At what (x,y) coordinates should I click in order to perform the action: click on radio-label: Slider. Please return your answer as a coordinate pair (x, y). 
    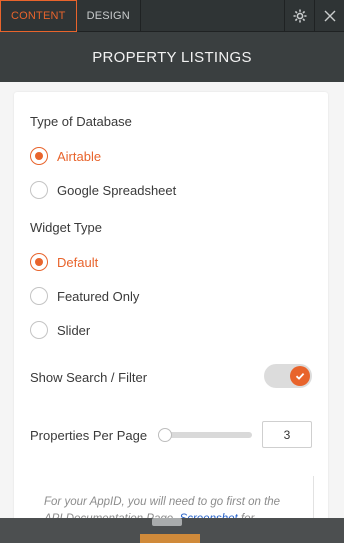
    Looking at the image, I should click on (74, 330).